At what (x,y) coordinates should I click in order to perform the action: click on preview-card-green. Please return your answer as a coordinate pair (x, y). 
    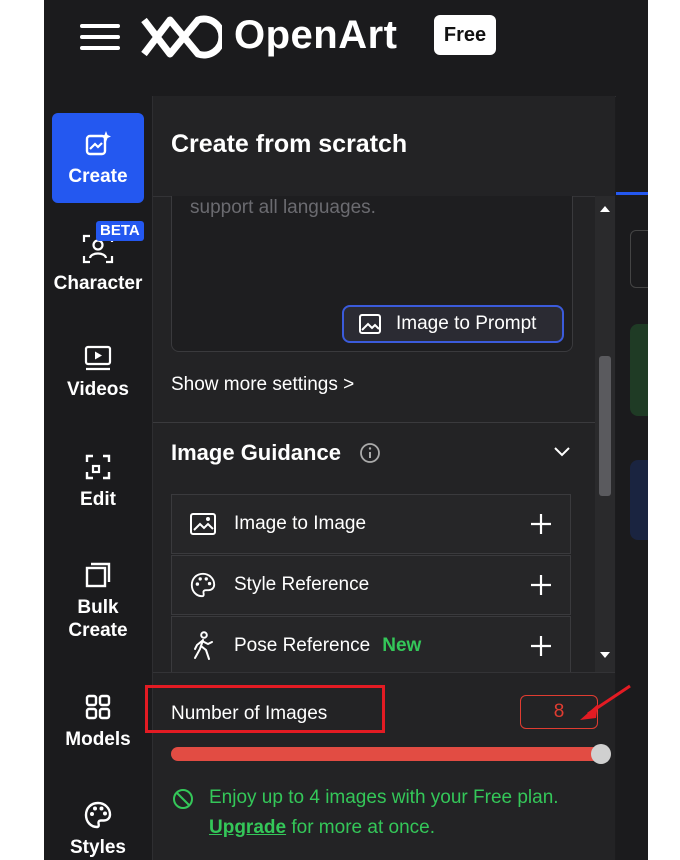
    Looking at the image, I should click on (639, 370).